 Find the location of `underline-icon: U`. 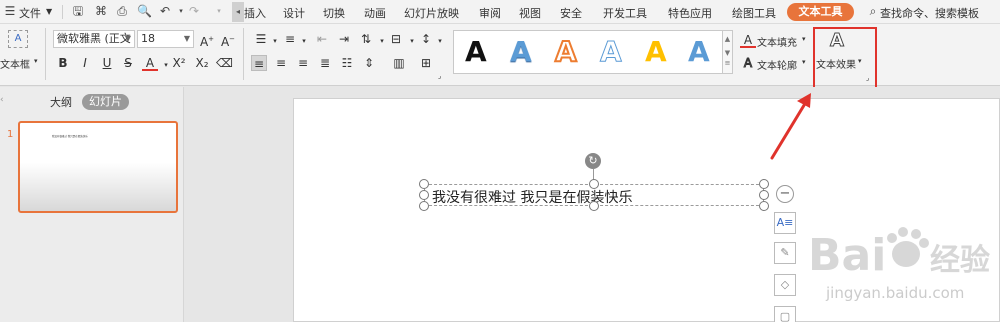

underline-icon: U is located at coordinates (107, 63).